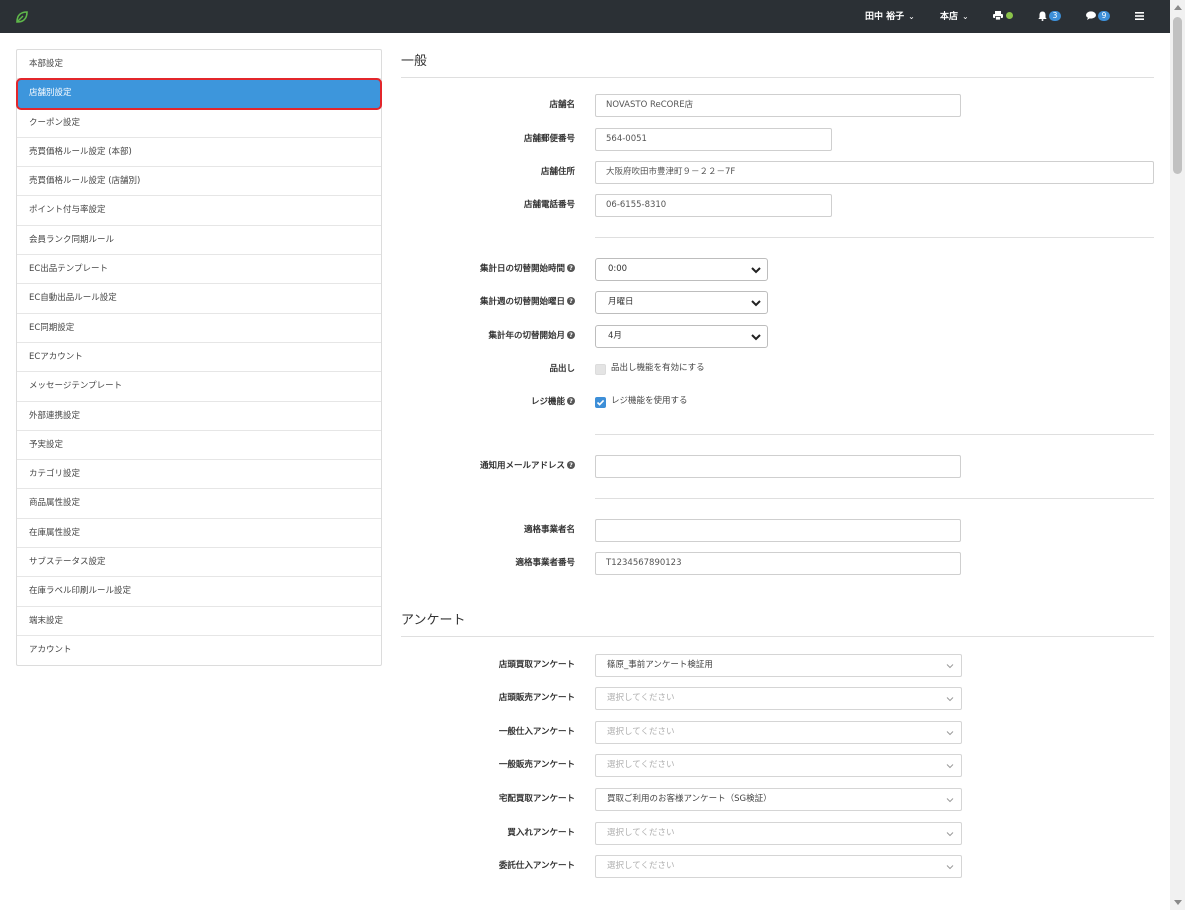  Describe the element at coordinates (67, 210) in the screenshot. I see `sidebar-item-label: ポイント付与率設定` at that location.